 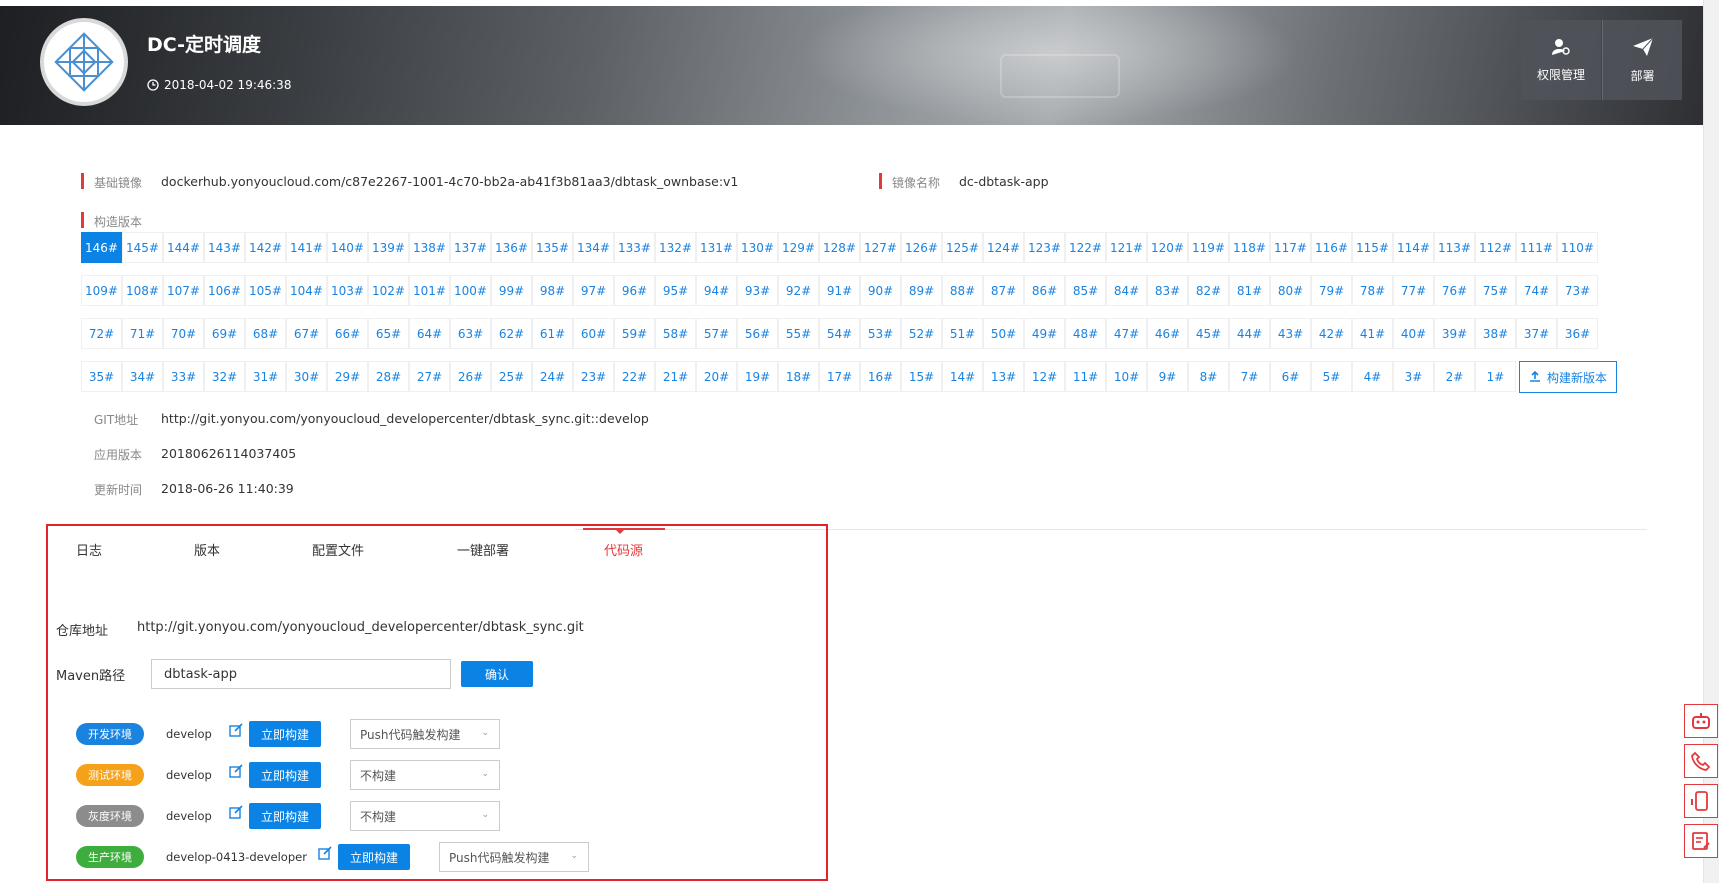 What do you see at coordinates (634, 333) in the screenshot?
I see `version-chip: 59#` at bounding box center [634, 333].